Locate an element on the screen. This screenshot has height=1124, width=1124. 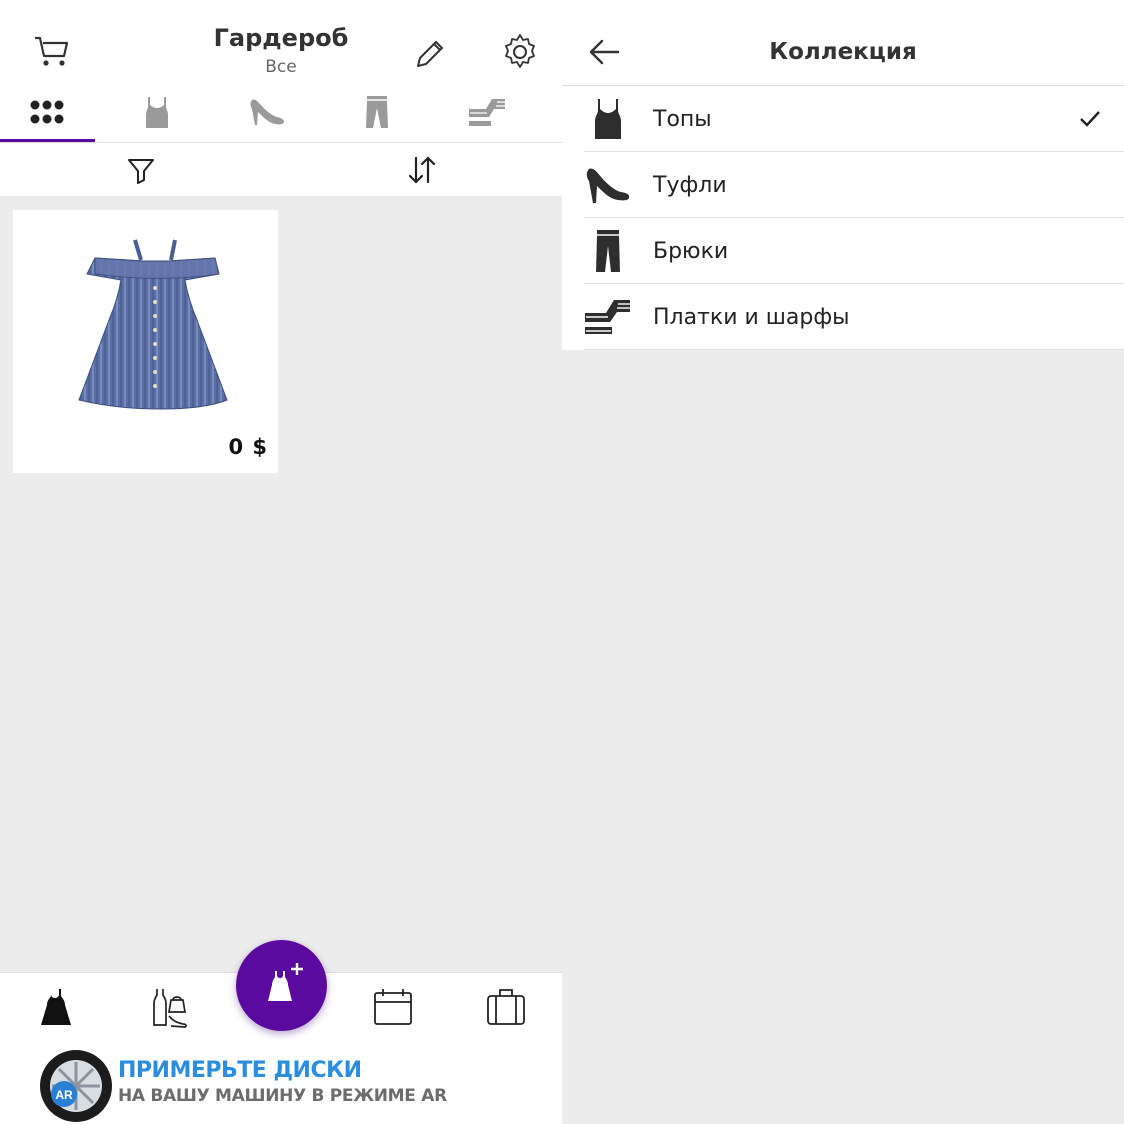
add-item-button is located at coordinates (281, 985).